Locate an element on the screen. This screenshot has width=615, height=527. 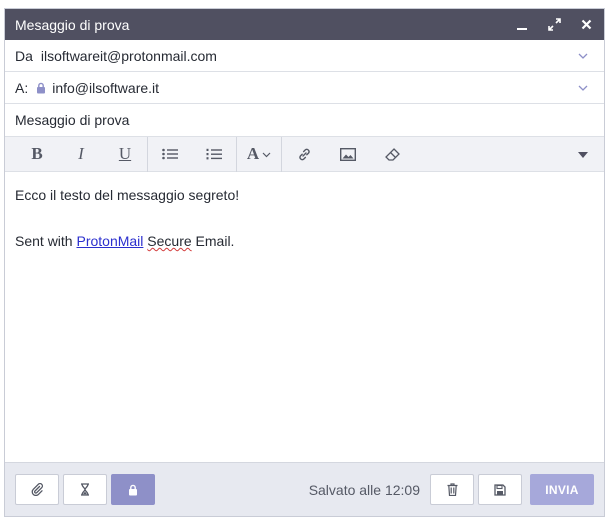
image-icon is located at coordinates (348, 154).